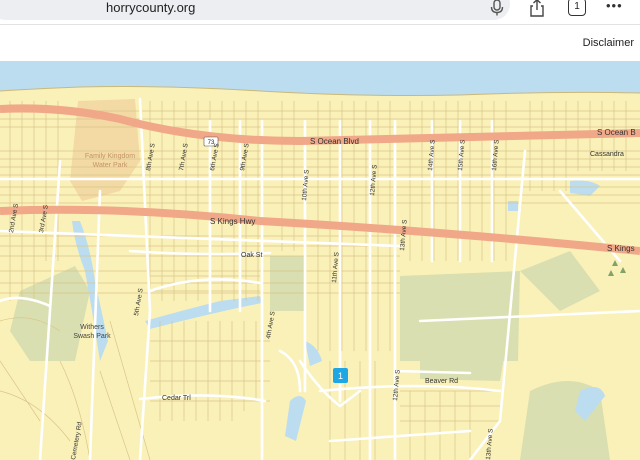 This screenshot has height=460, width=640. What do you see at coordinates (232, 221) in the screenshot?
I see `label-s-kings-hwy: S Kings Hwy` at bounding box center [232, 221].